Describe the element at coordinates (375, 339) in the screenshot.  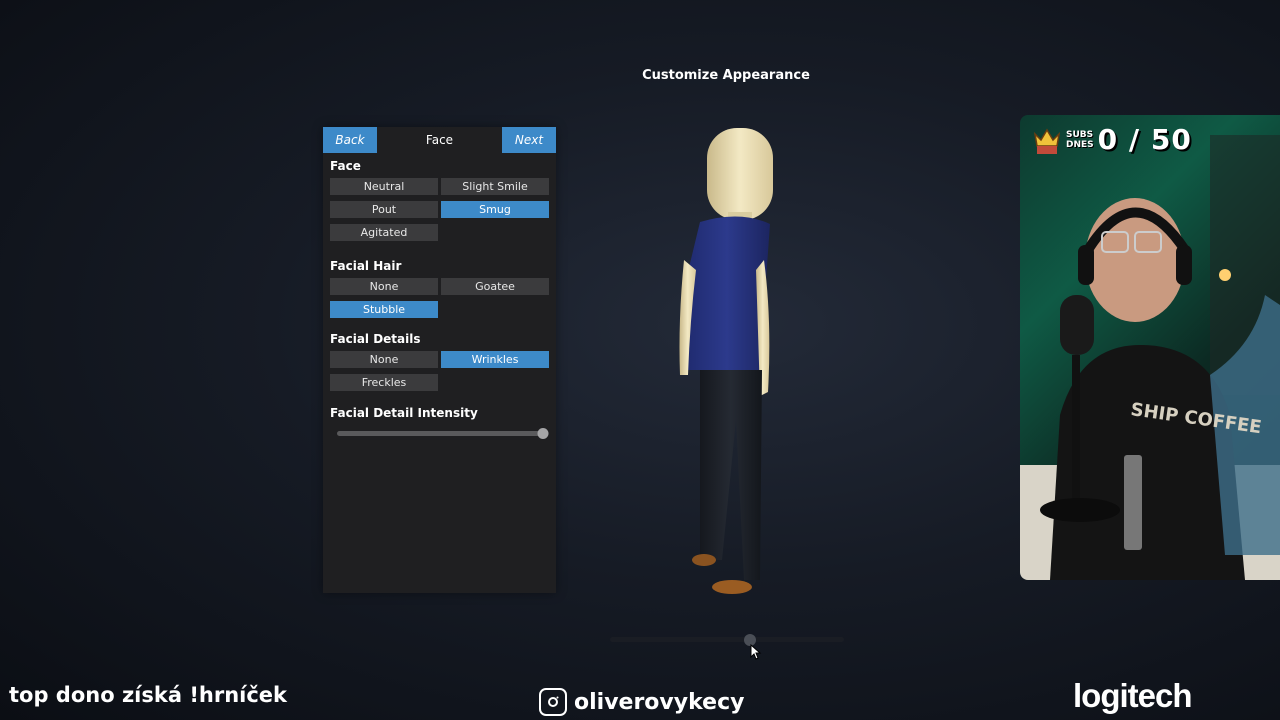
I see `facial-details-section-label: Facial Details` at that location.